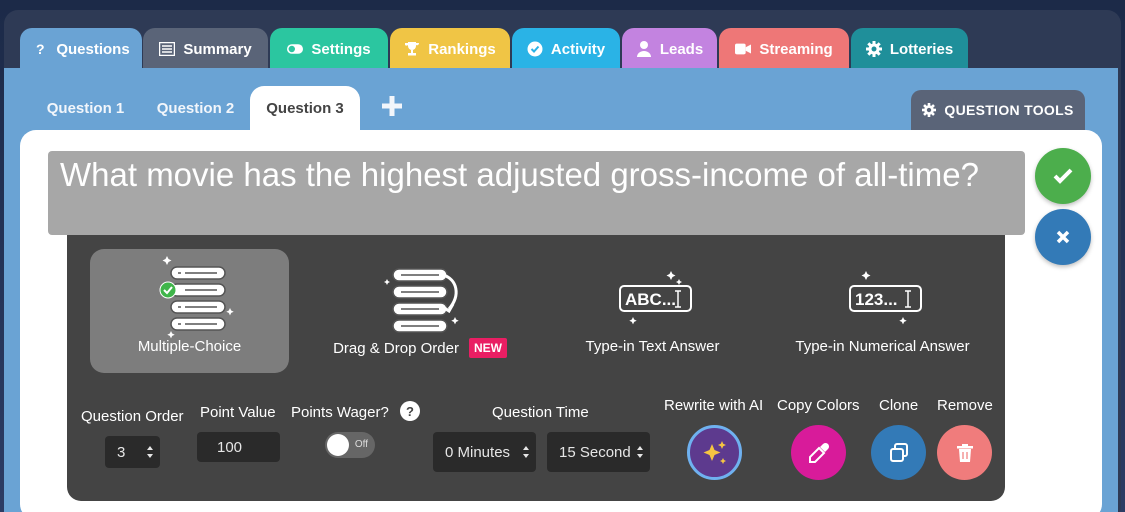 Image resolution: width=1125 pixels, height=512 pixels. I want to click on type-text-answer: ABC... Type-in Text Answer, so click(652, 311).